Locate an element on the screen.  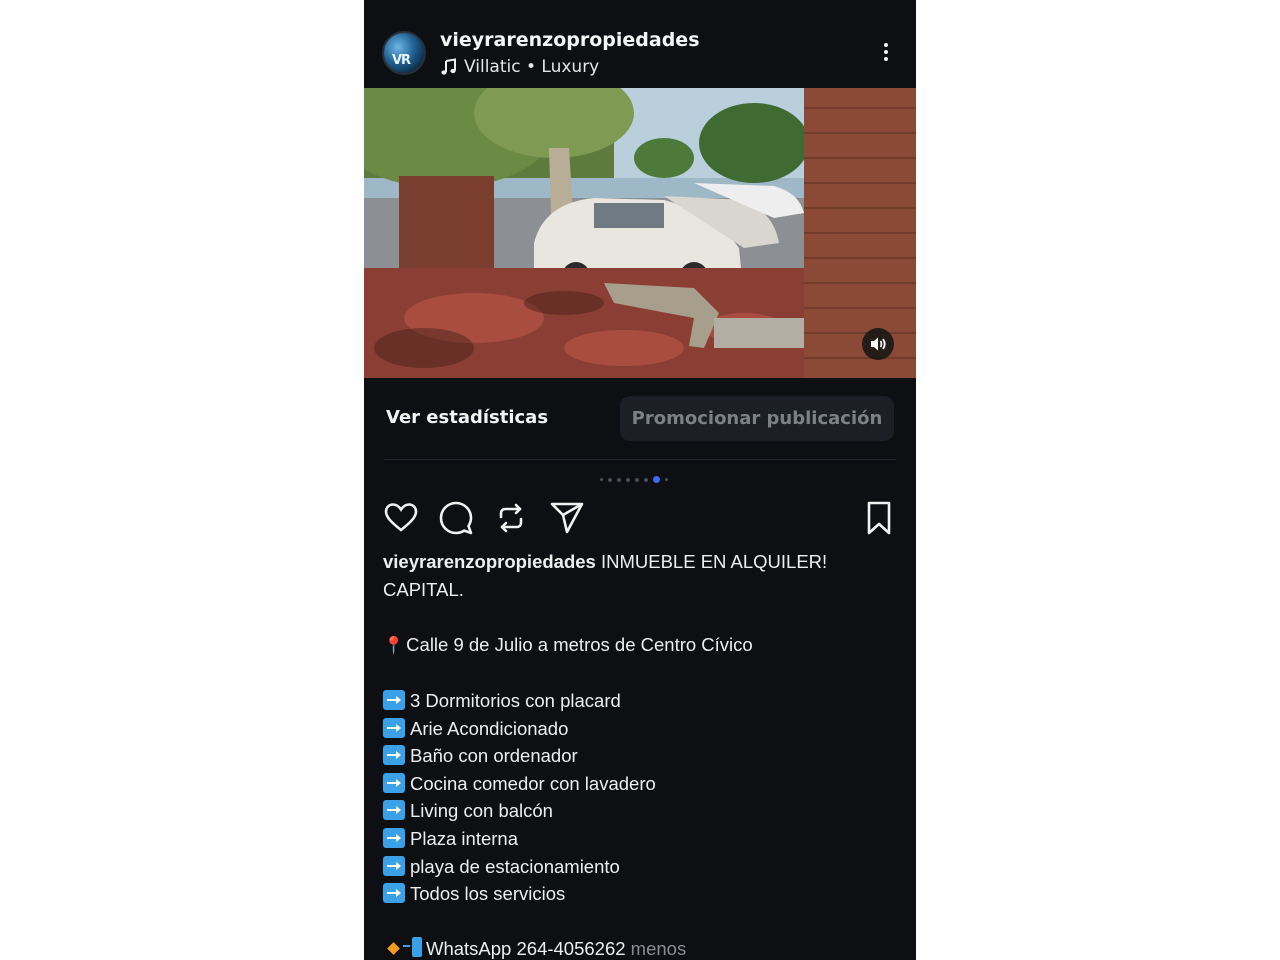
street-scene-image is located at coordinates (640, 233).